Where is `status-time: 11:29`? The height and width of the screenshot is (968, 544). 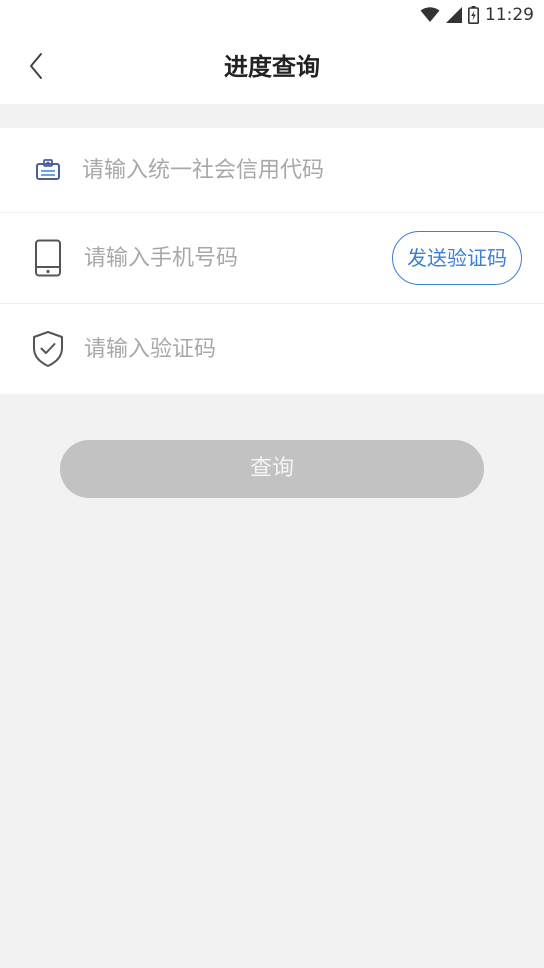
status-time: 11:29 is located at coordinates (509, 15).